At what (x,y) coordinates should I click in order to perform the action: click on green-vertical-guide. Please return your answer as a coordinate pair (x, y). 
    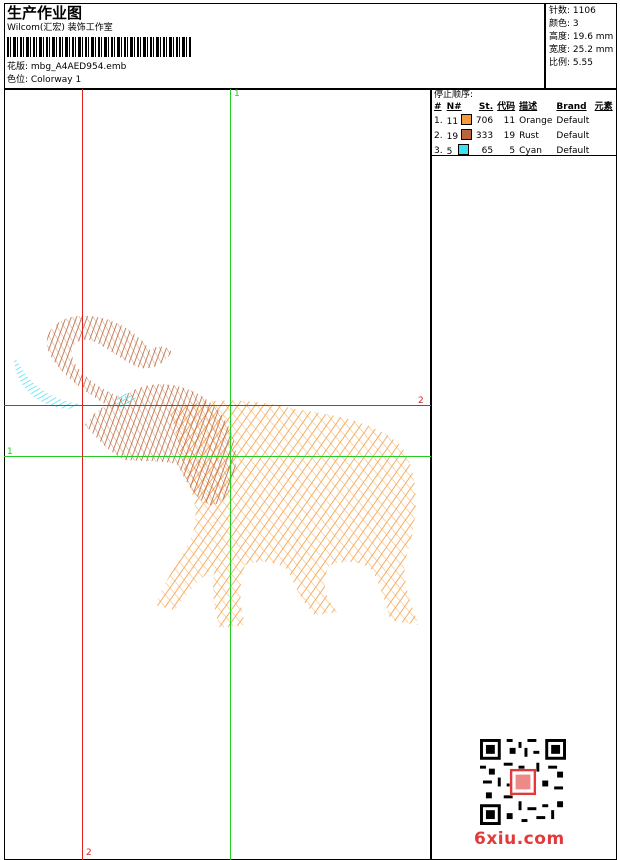
    Looking at the image, I should click on (230, 474).